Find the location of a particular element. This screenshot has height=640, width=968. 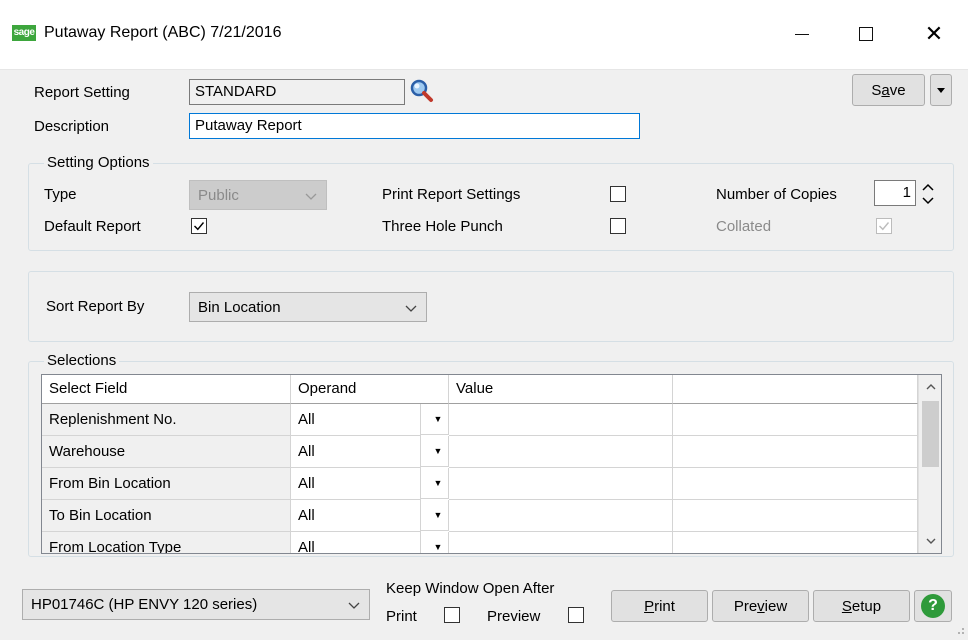

select-field-cell: Warehouse is located at coordinates (166, 452).